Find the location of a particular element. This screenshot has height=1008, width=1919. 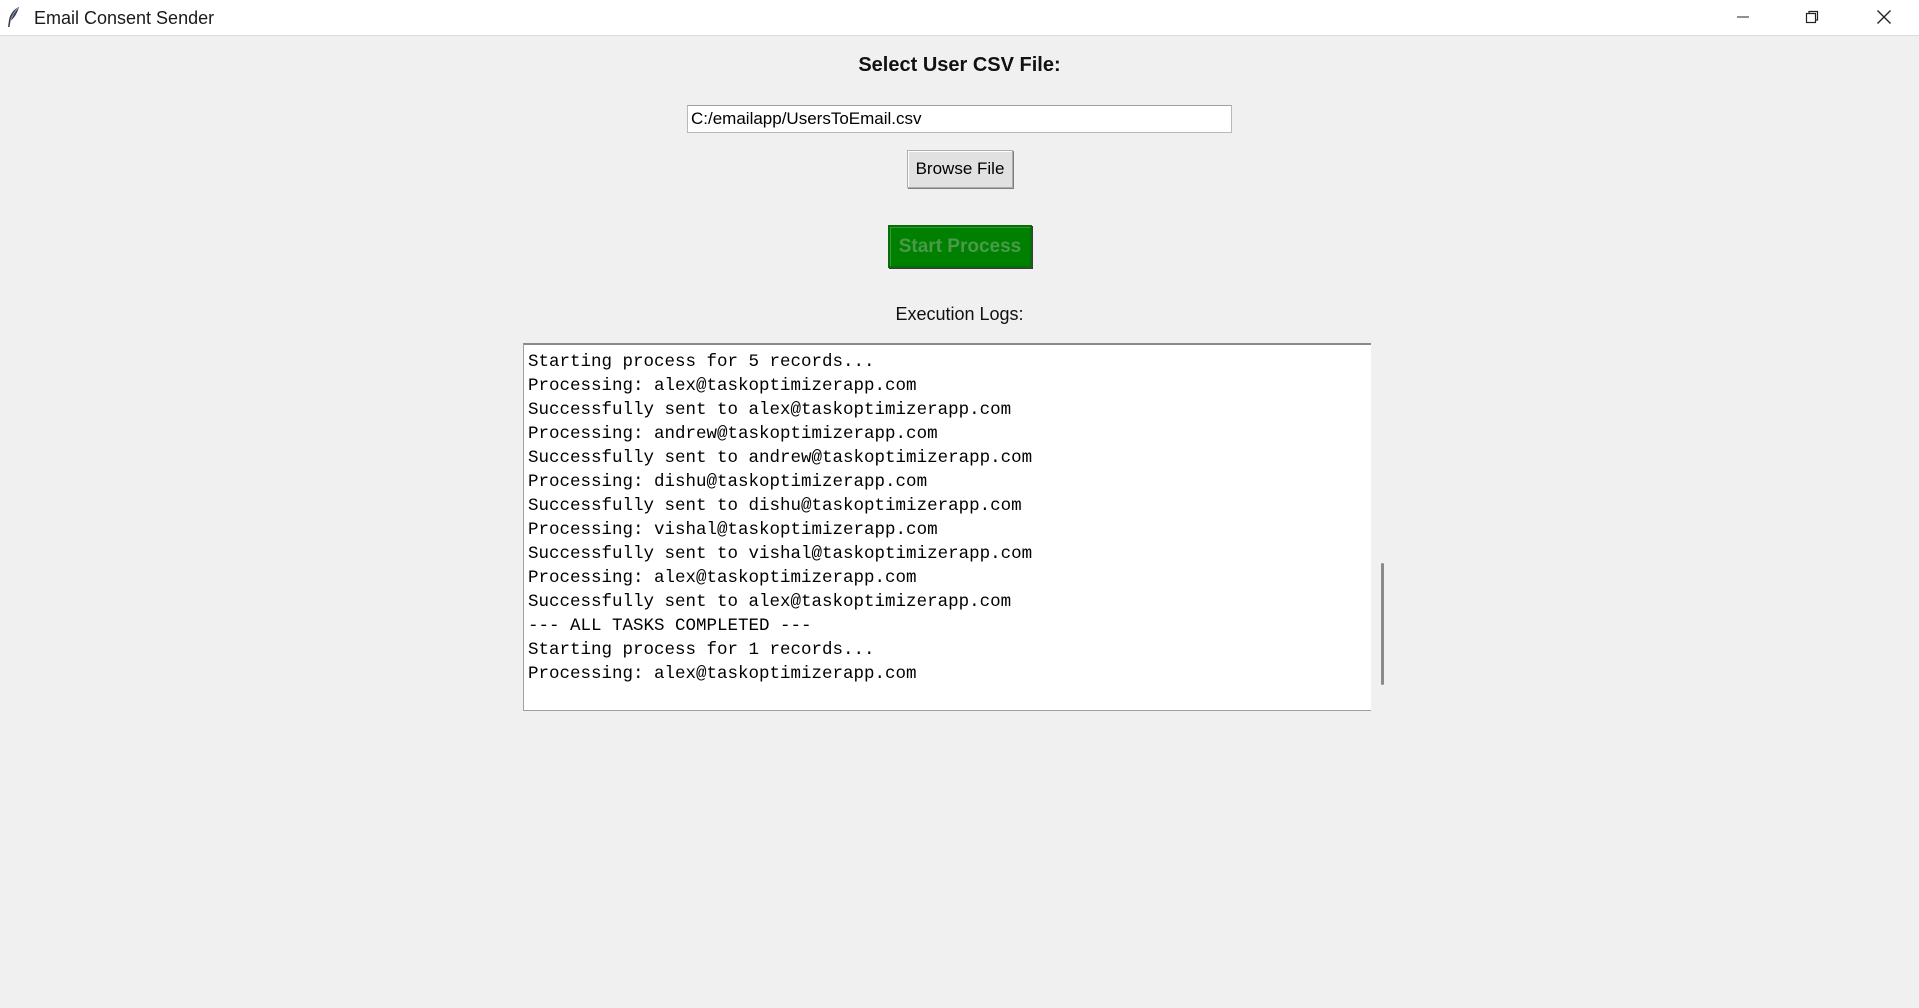

log-line: --- ALL TASKS COMPLETED --- is located at coordinates (670, 626).